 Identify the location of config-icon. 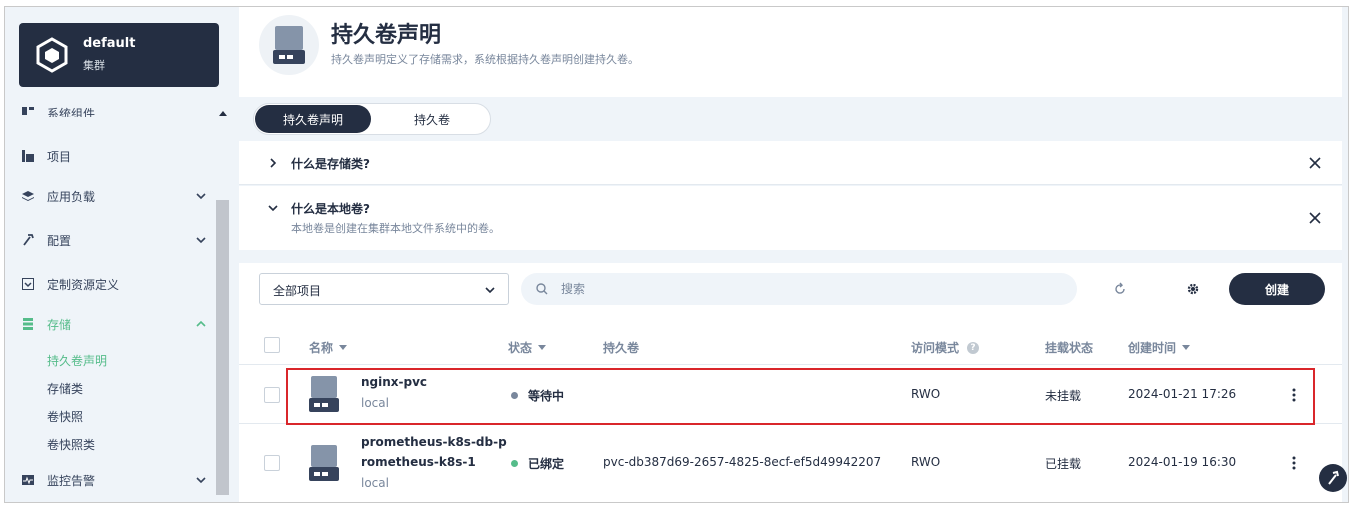
(28, 240).